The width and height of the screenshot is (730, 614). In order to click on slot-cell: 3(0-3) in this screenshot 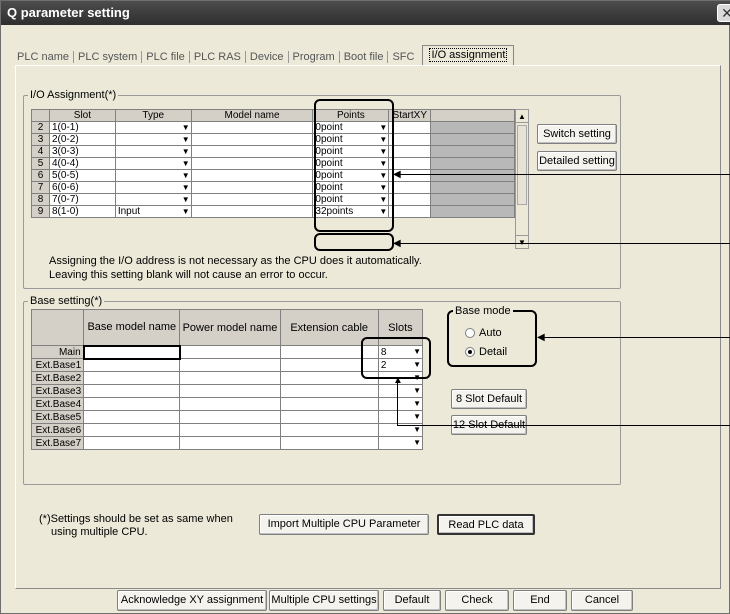, I will do `click(82, 151)`.